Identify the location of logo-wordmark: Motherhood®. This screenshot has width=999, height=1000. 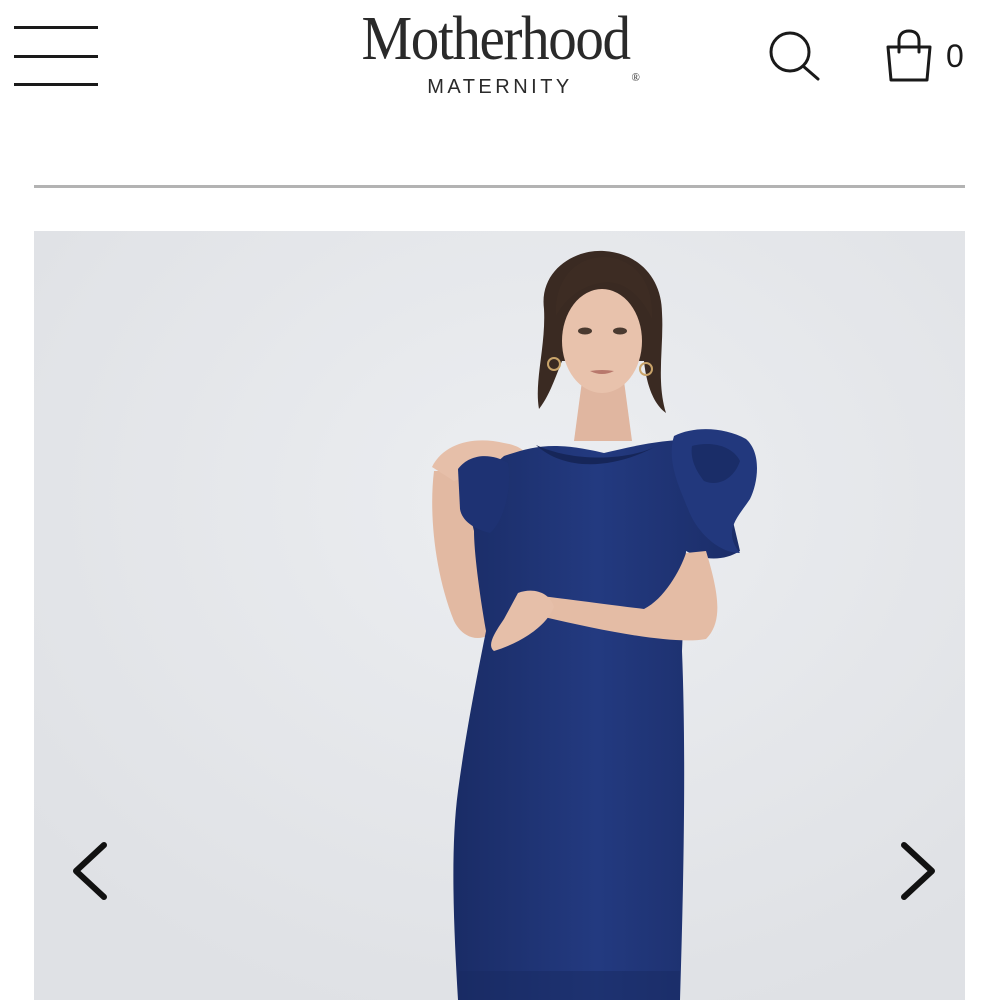
(500, 44).